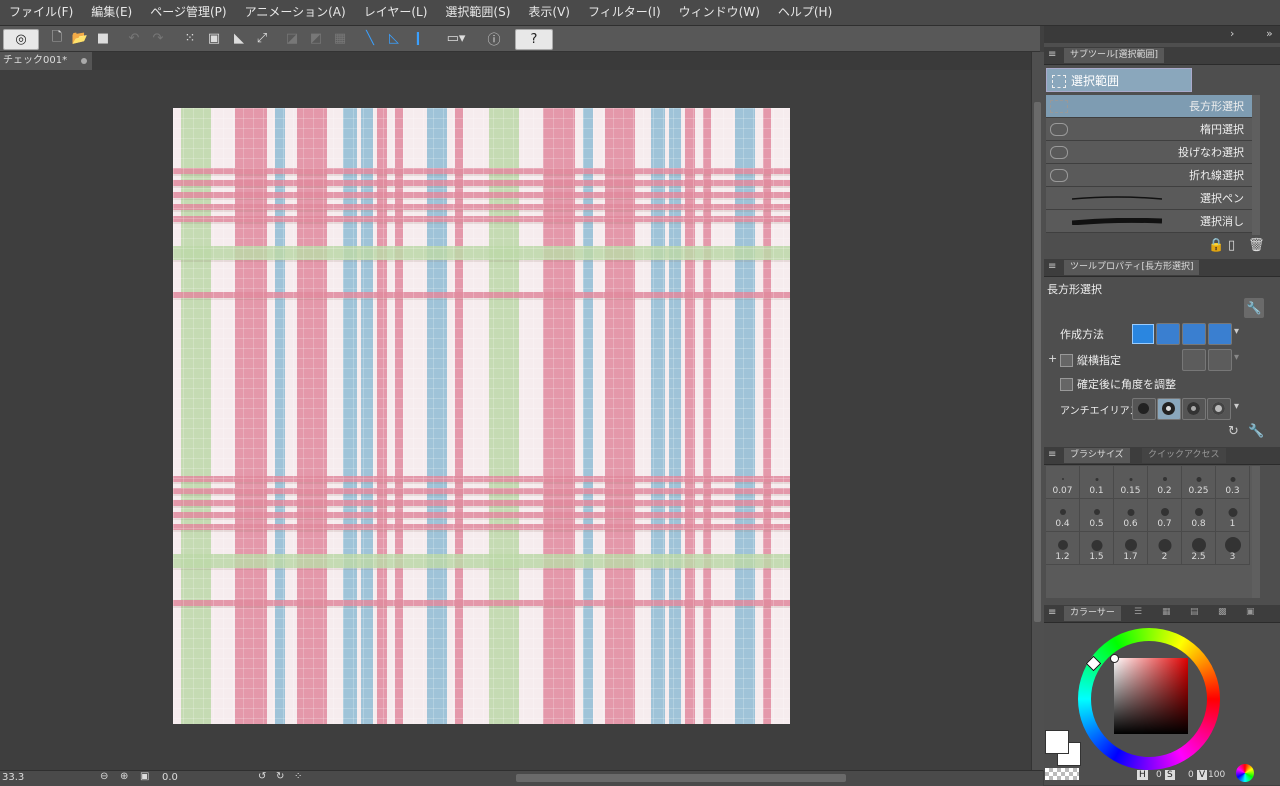  Describe the element at coordinates (1256, 532) in the screenshot. I see `brush-size-scrollbar` at that location.